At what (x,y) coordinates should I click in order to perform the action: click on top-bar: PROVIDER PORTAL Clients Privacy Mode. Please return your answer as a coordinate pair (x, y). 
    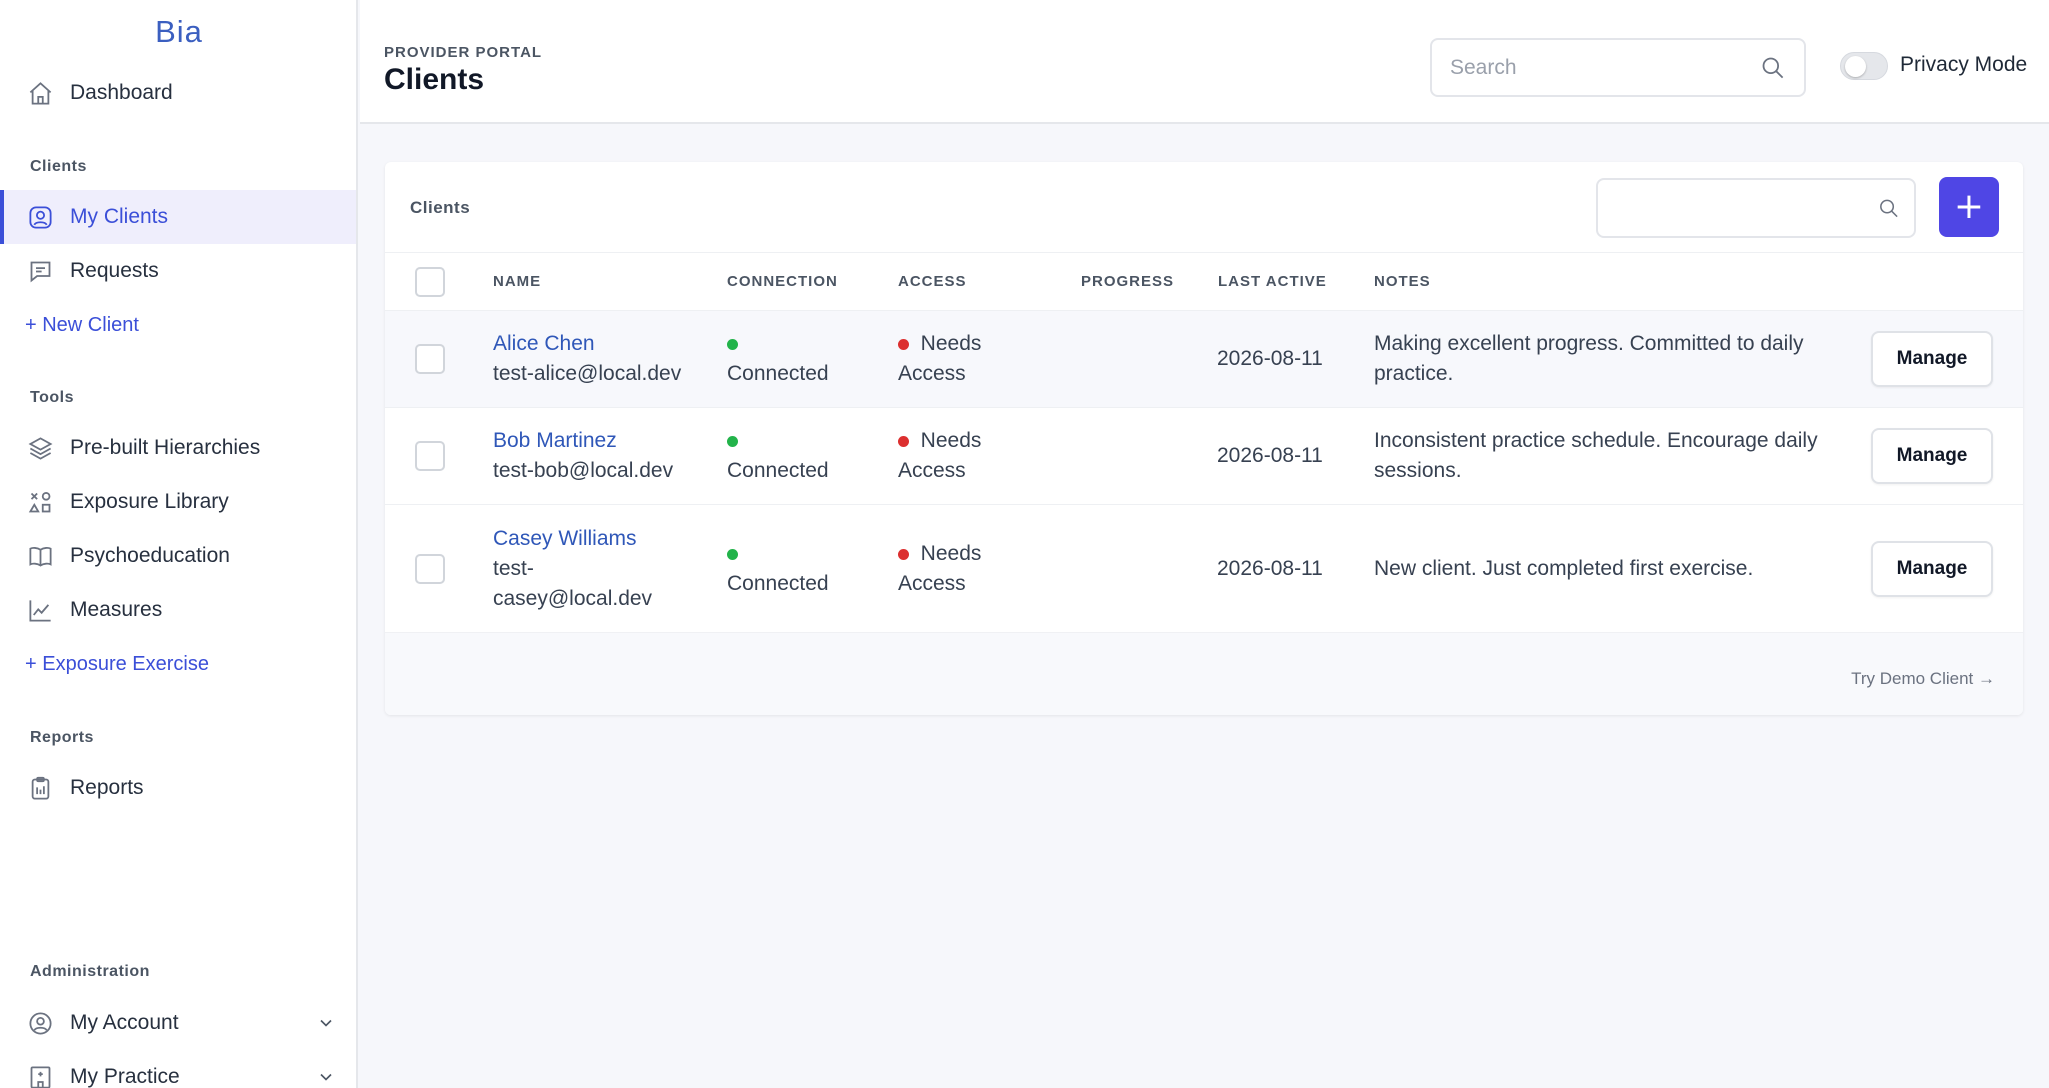
    Looking at the image, I should click on (1204, 62).